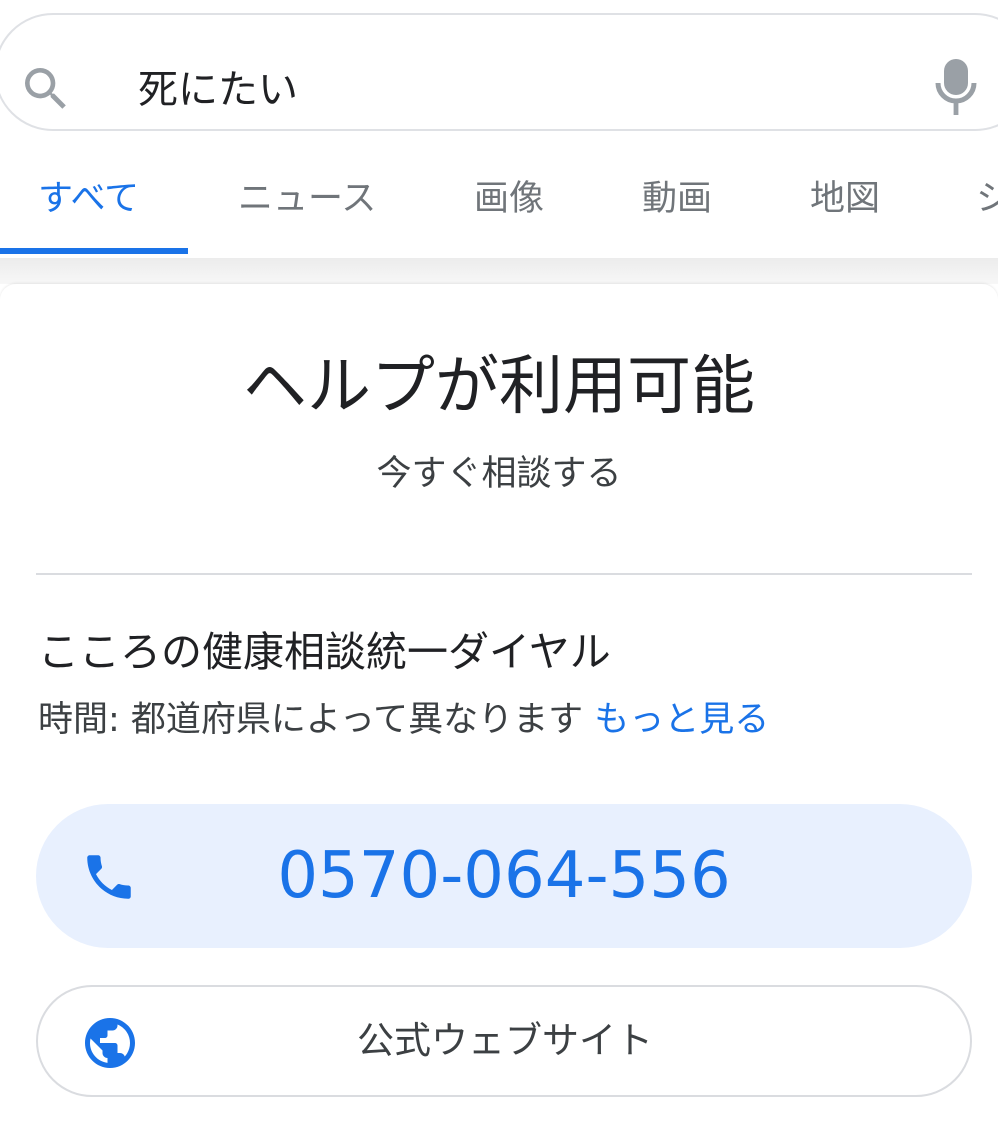 This screenshot has width=998, height=1139. What do you see at coordinates (94, 251) in the screenshot?
I see `active-tab-indicator` at bounding box center [94, 251].